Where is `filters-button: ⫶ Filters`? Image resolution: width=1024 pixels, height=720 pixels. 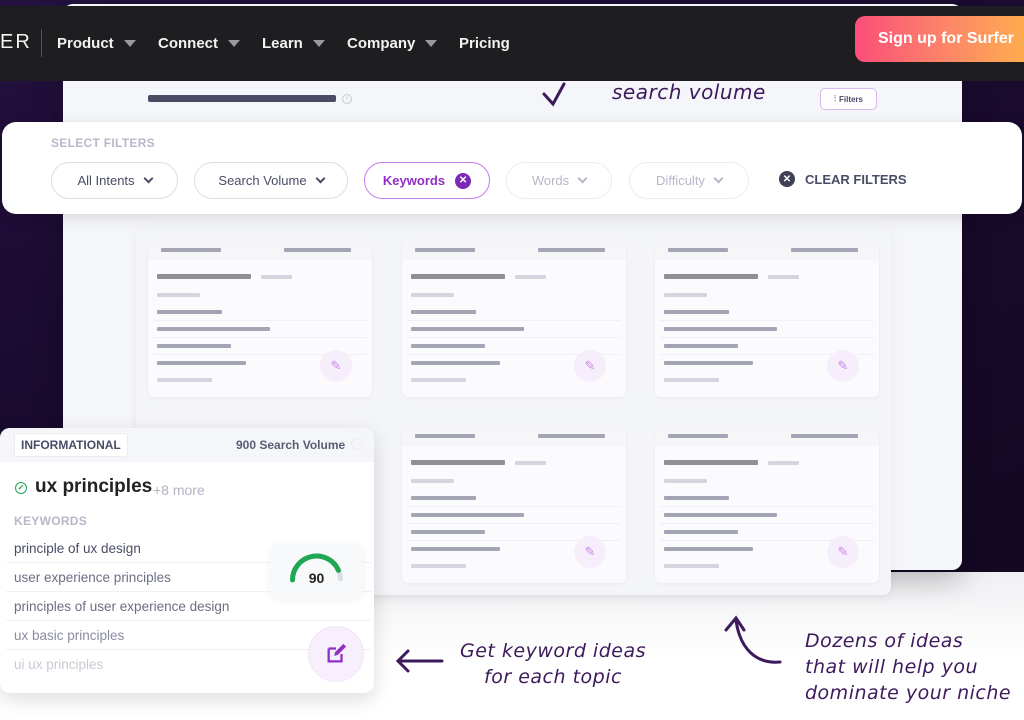 filters-button: ⫶ Filters is located at coordinates (848, 99).